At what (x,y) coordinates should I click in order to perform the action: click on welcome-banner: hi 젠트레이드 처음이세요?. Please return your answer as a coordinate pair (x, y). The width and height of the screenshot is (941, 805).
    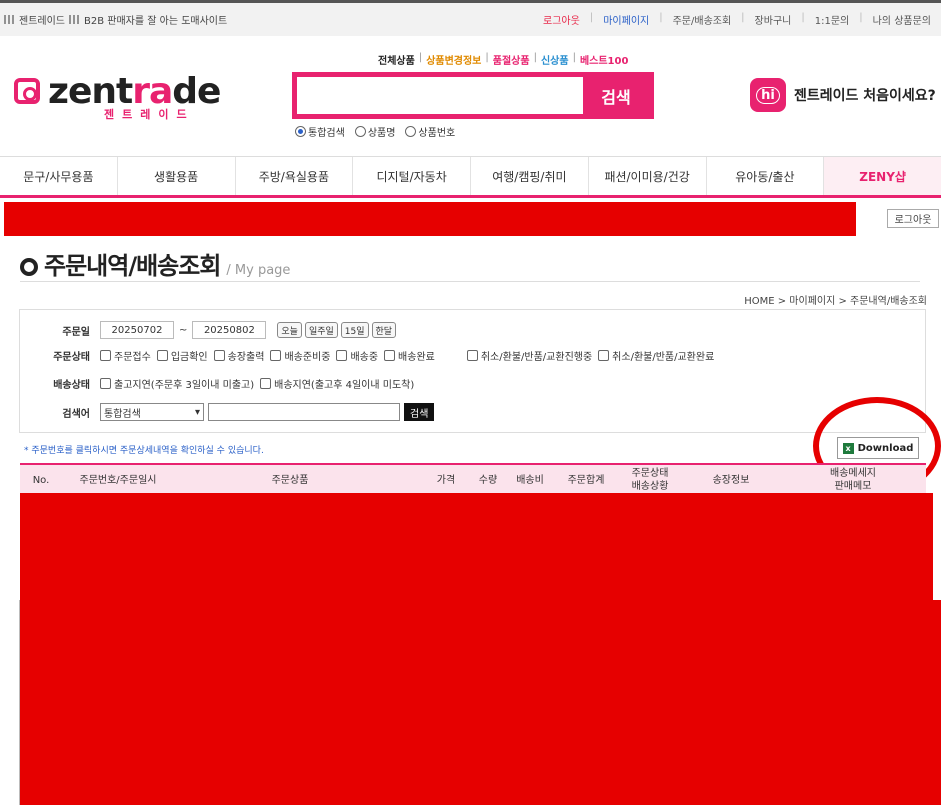
    Looking at the image, I should click on (843, 95).